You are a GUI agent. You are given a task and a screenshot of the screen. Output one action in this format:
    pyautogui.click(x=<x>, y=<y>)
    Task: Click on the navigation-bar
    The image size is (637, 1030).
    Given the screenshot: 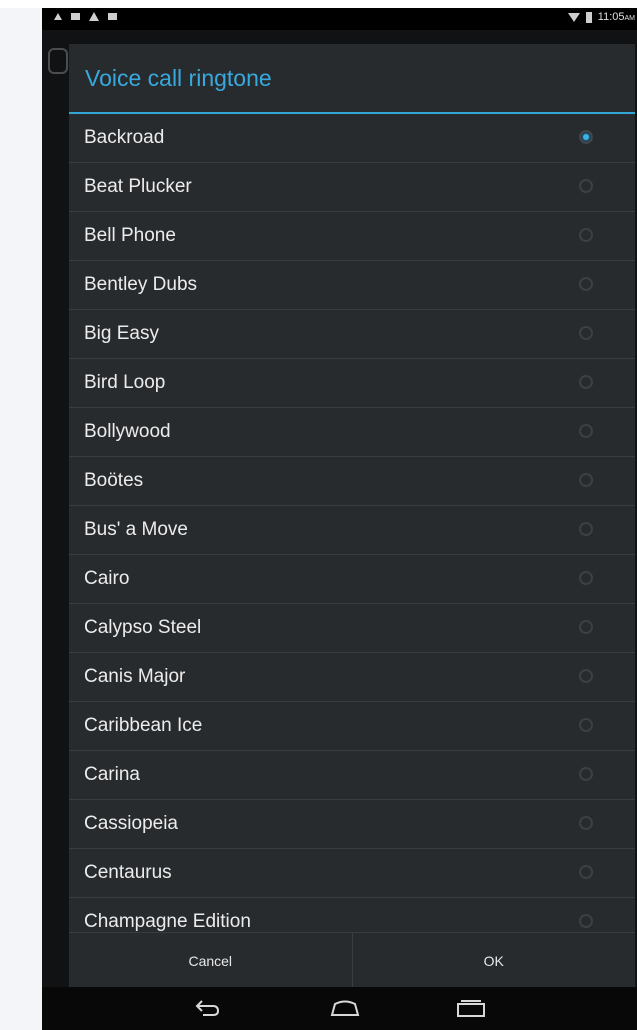 What is the action you would take?
    pyautogui.click(x=339, y=1008)
    